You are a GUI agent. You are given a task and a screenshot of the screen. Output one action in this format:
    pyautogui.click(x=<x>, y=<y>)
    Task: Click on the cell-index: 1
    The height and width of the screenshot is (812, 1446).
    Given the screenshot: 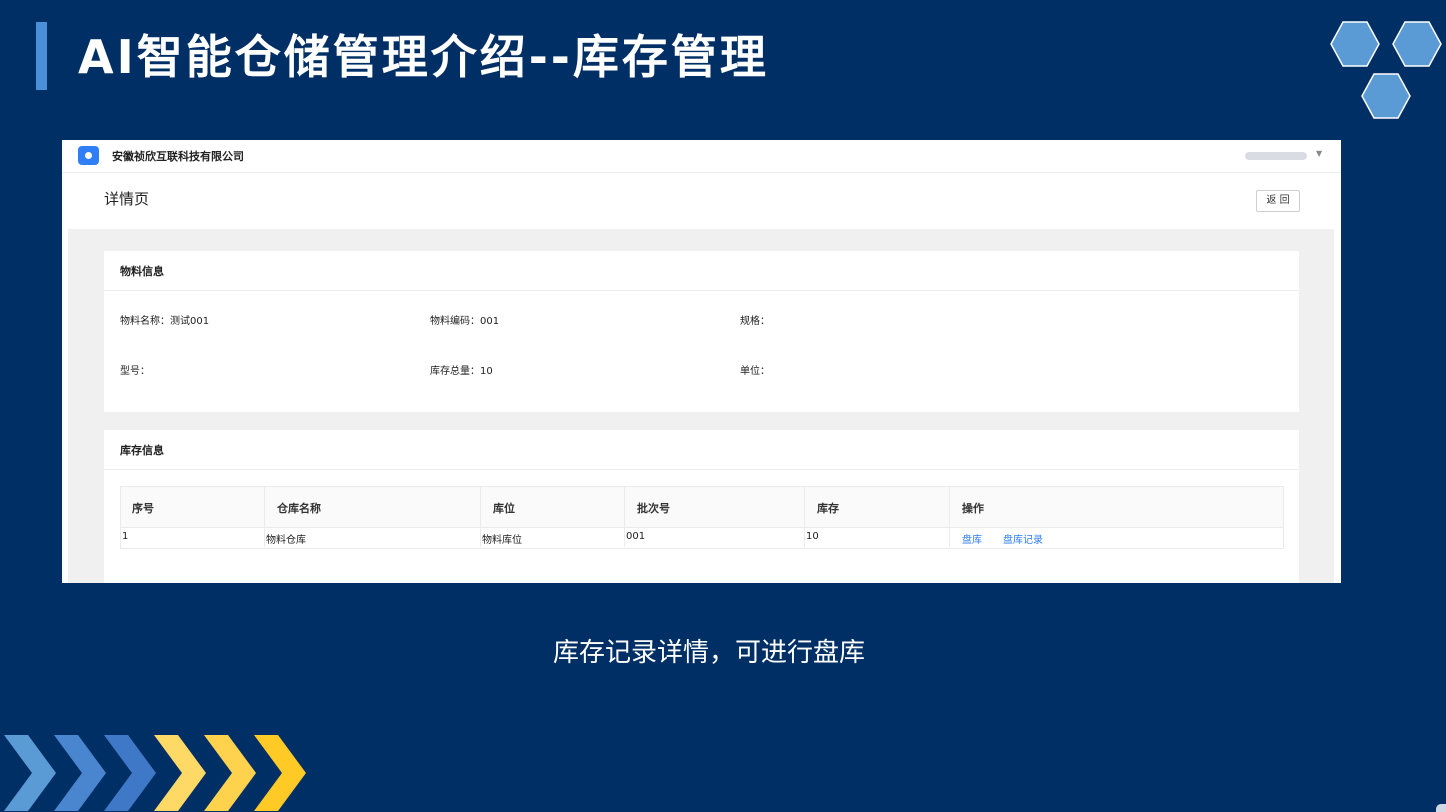 What is the action you would take?
    pyautogui.click(x=125, y=536)
    